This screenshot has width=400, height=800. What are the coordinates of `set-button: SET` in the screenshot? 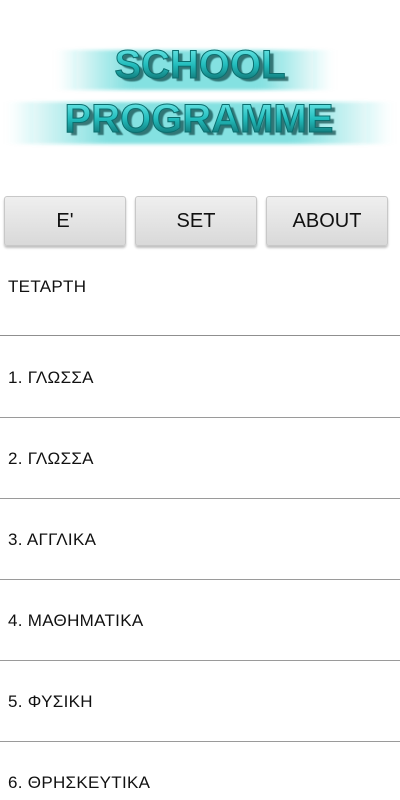 It's located at (196, 221).